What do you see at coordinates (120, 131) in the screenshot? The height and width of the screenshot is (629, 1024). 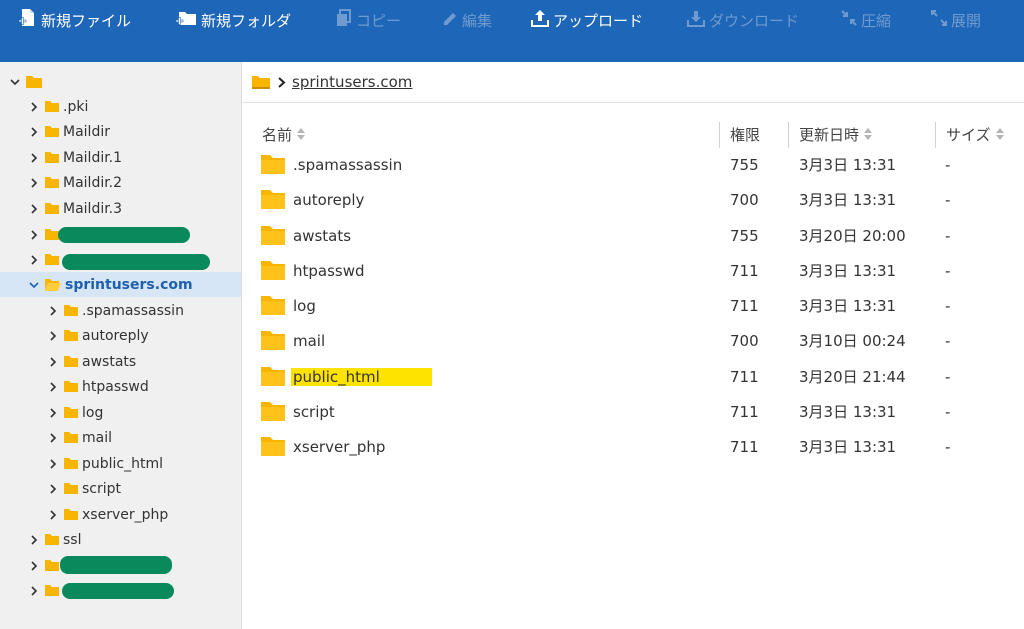 I see `tree-item-maildir: Maildir` at bounding box center [120, 131].